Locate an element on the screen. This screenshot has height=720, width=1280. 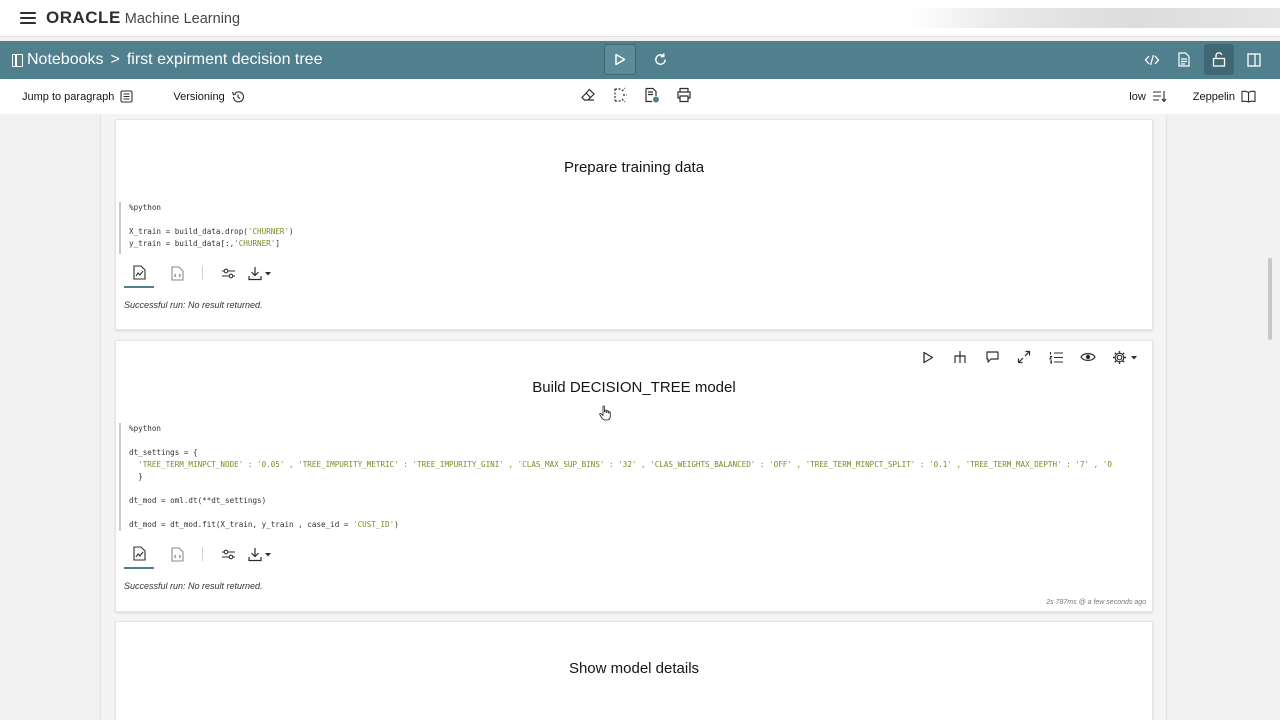
priority-label: low is located at coordinates (1137, 96).